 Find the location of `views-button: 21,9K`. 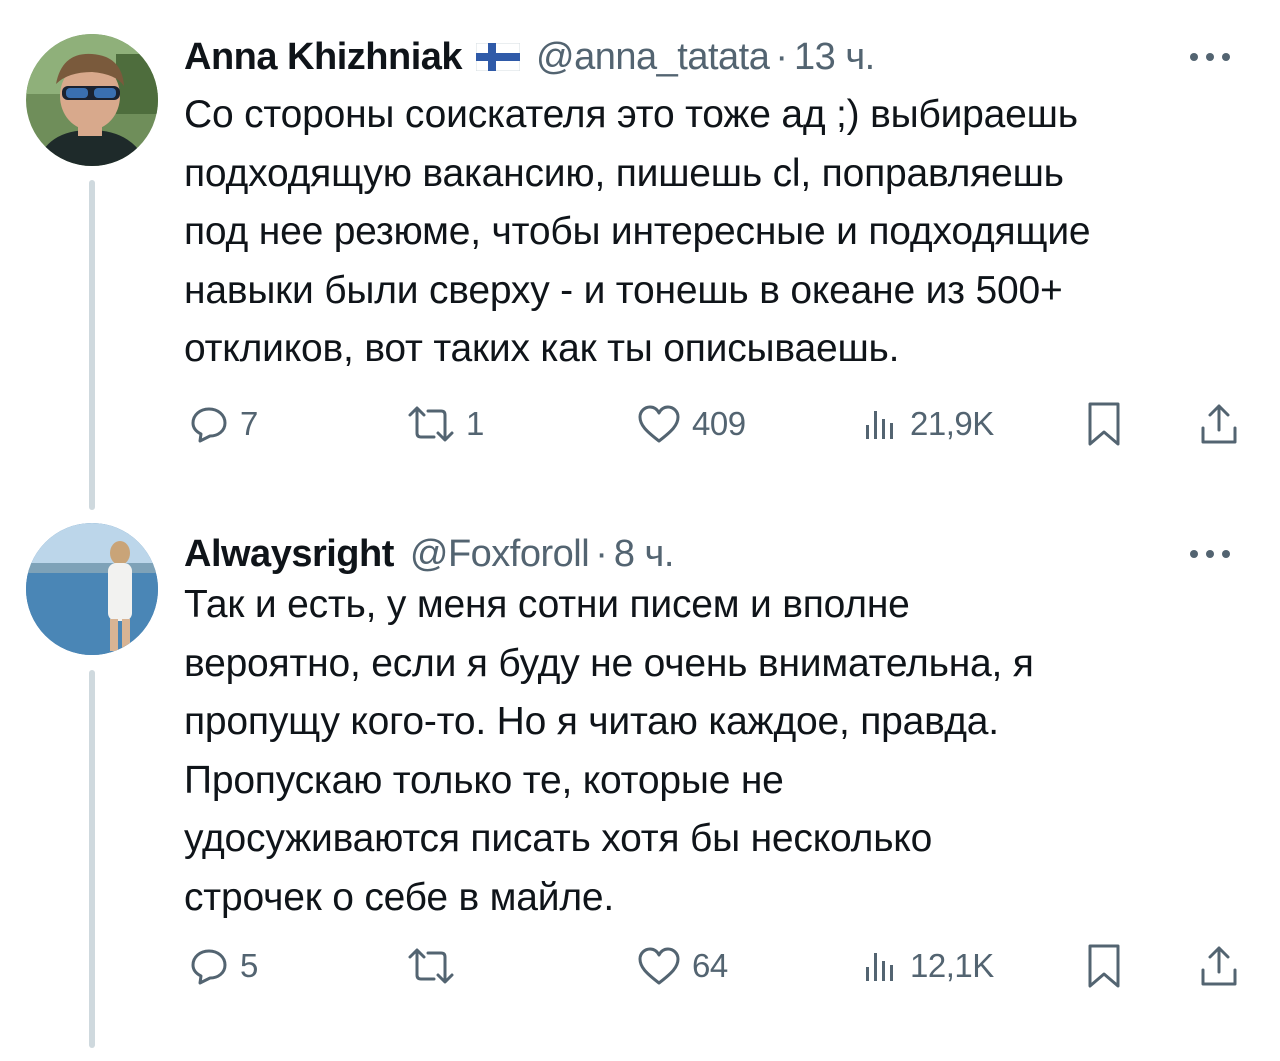

views-button: 21,9K is located at coordinates (927, 424).